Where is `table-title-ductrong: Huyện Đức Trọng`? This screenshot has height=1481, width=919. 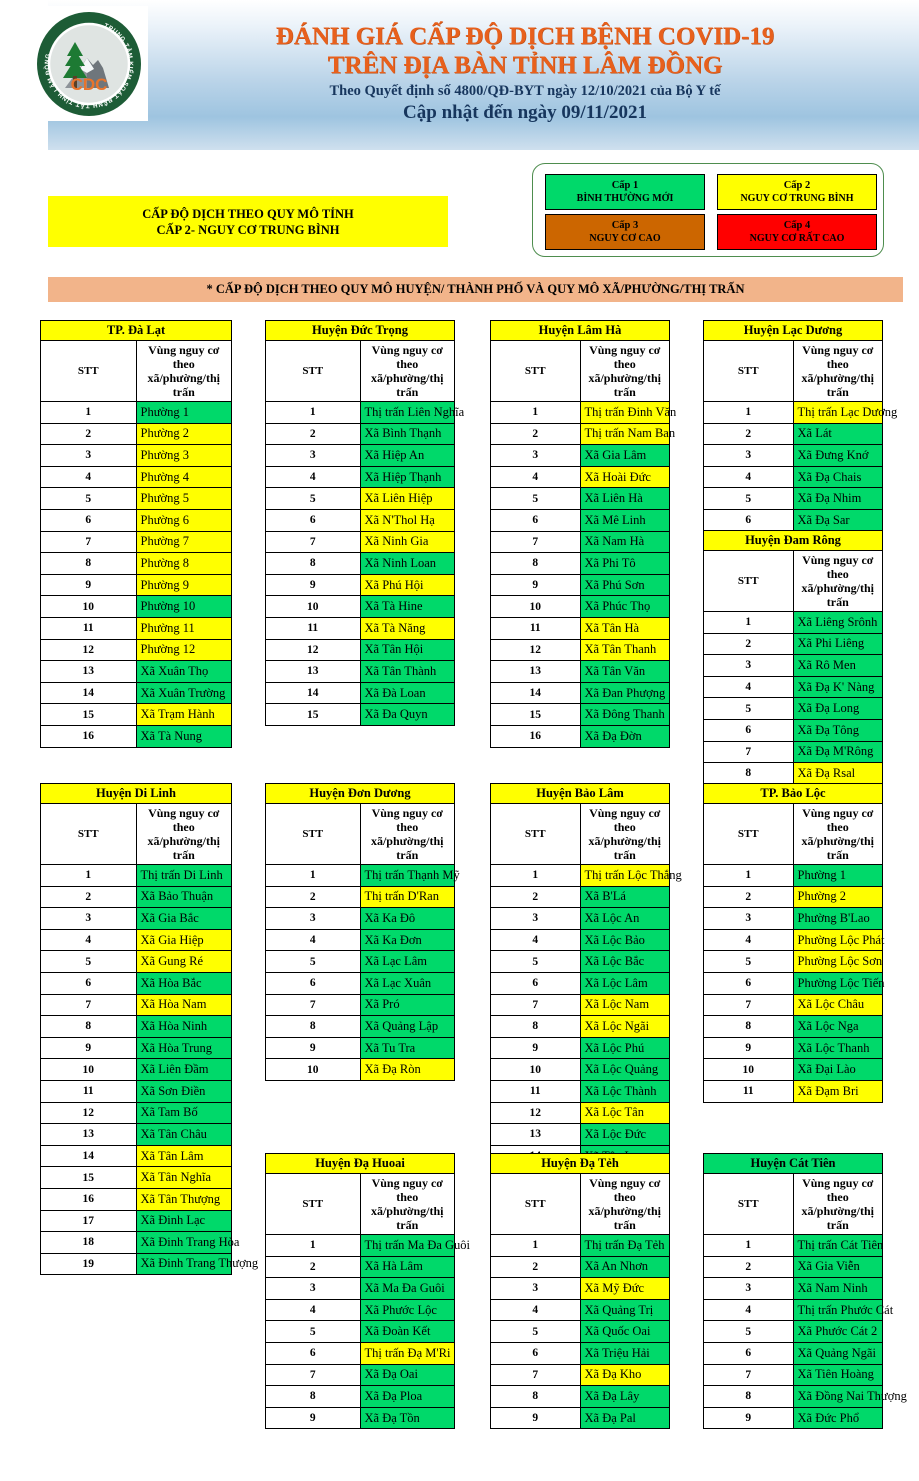
table-title-ductrong: Huyện Đức Trọng is located at coordinates (360, 330).